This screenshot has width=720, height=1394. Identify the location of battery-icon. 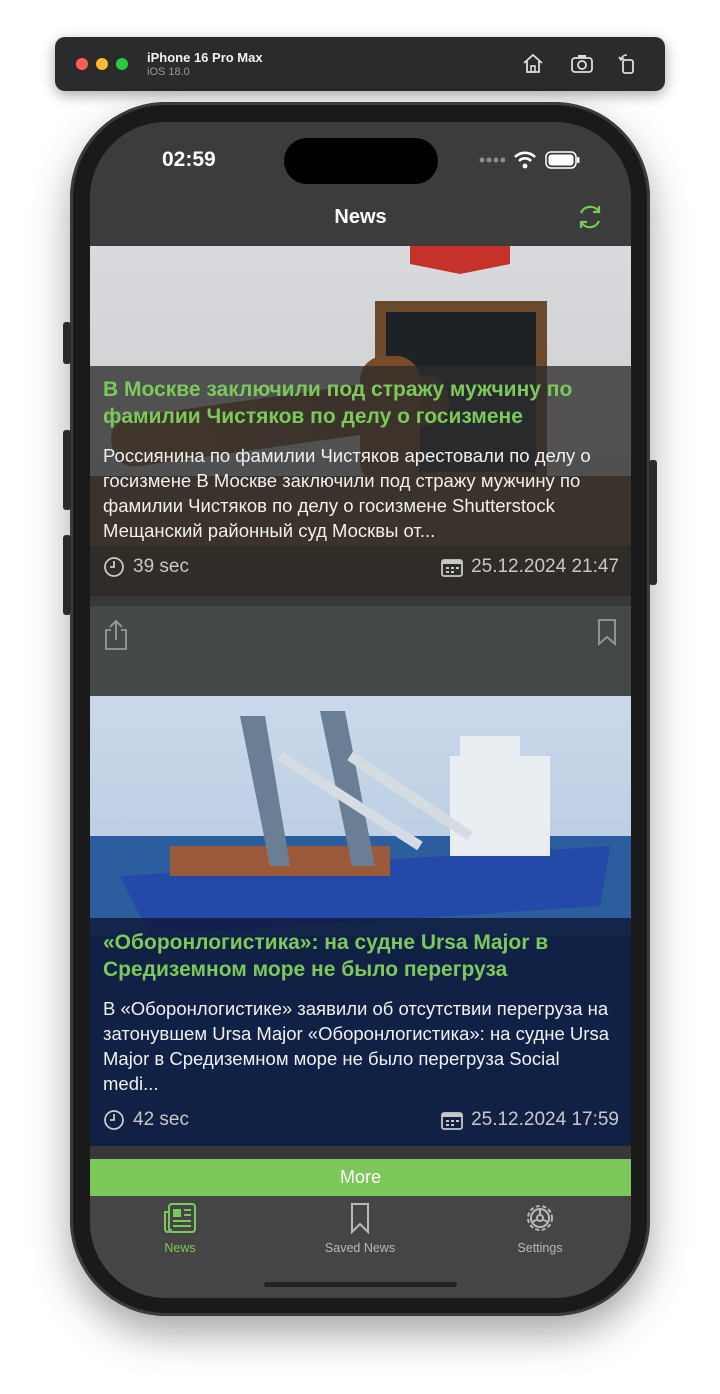
(562, 160).